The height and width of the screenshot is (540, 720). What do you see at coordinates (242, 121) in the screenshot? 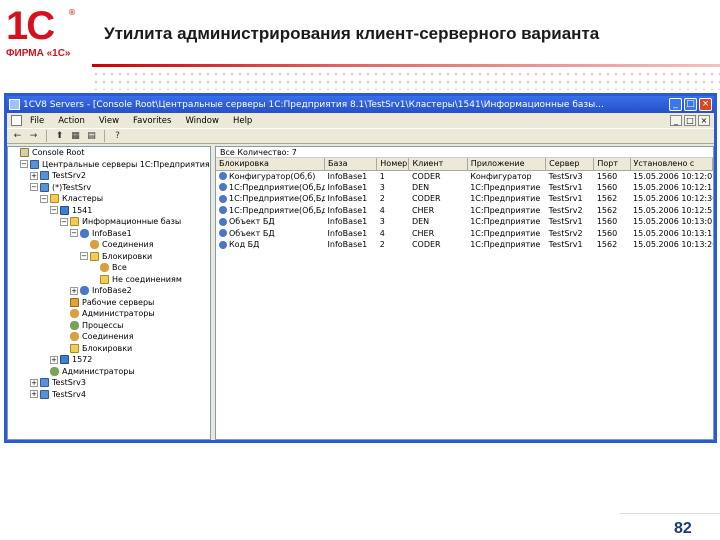
I see `menu-help: Help` at bounding box center [242, 121].